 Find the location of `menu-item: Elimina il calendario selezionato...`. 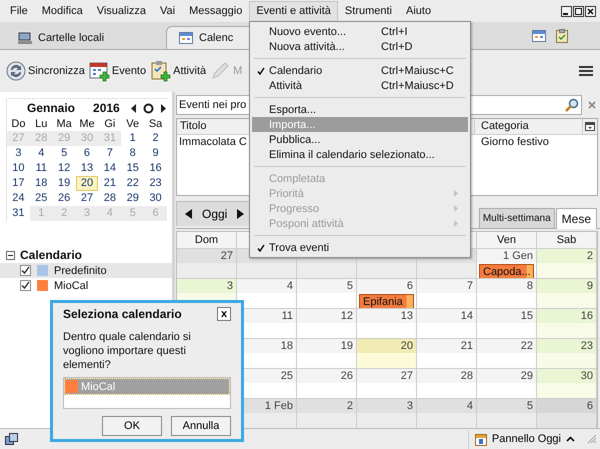

menu-item: Elimina il calendario selezionato... is located at coordinates (360, 154).